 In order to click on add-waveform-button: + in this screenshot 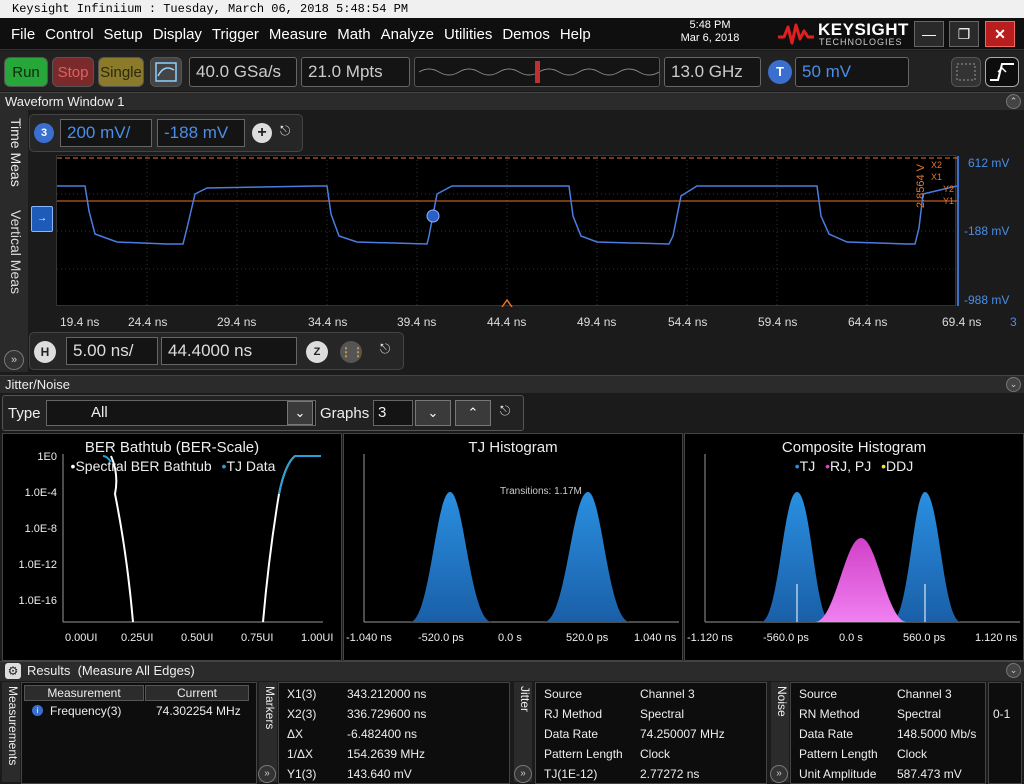, I will do `click(262, 133)`.